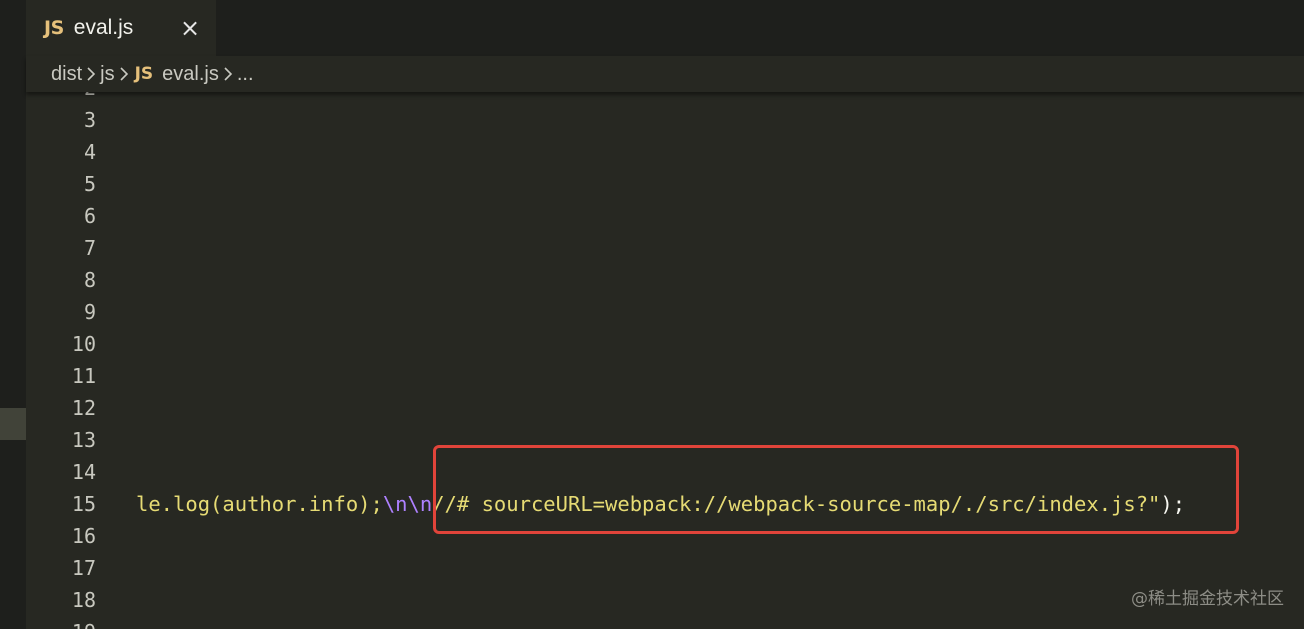 This screenshot has width=1304, height=629. Describe the element at coordinates (836, 489) in the screenshot. I see `highlight-annotation-box` at that location.